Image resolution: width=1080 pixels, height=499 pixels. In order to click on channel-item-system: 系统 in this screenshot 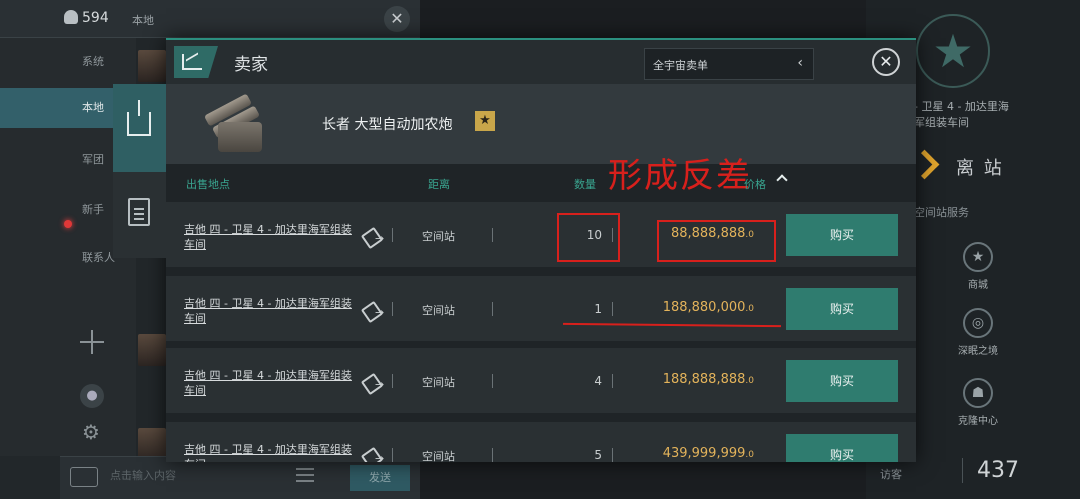, I will do `click(68, 62)`.